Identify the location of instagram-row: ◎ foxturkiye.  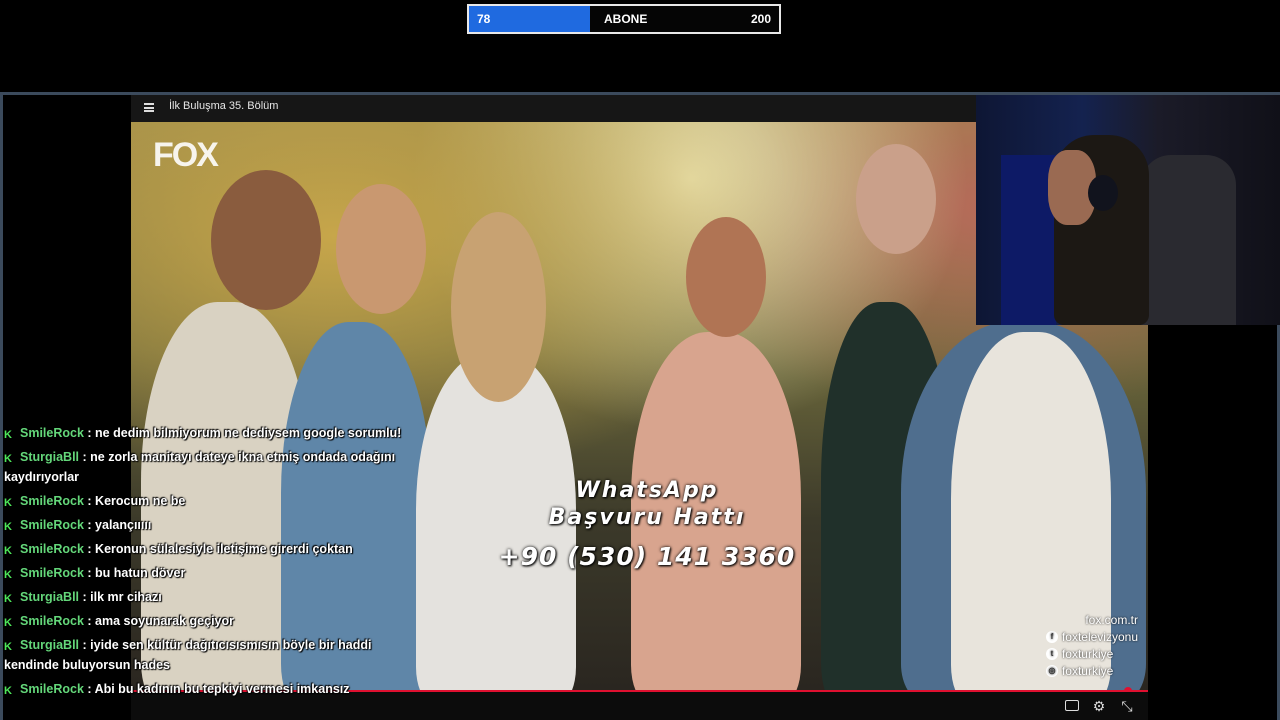
(1091, 671).